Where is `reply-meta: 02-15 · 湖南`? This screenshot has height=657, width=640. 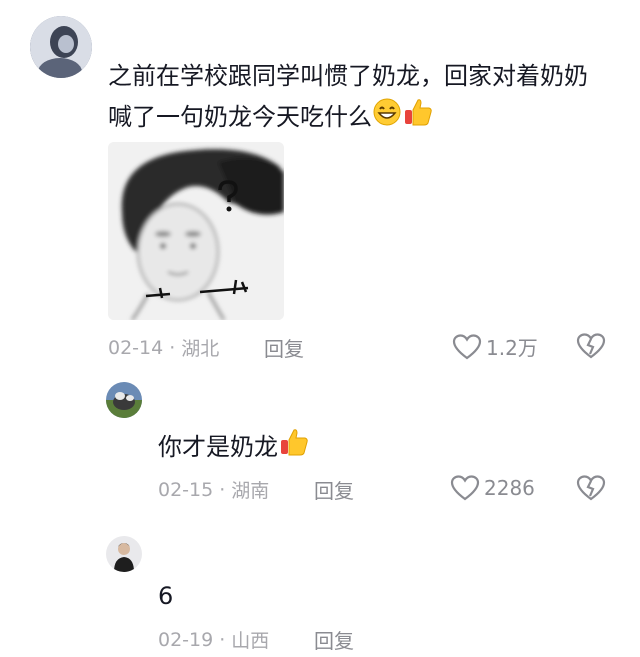 reply-meta: 02-15 · 湖南 is located at coordinates (213, 489).